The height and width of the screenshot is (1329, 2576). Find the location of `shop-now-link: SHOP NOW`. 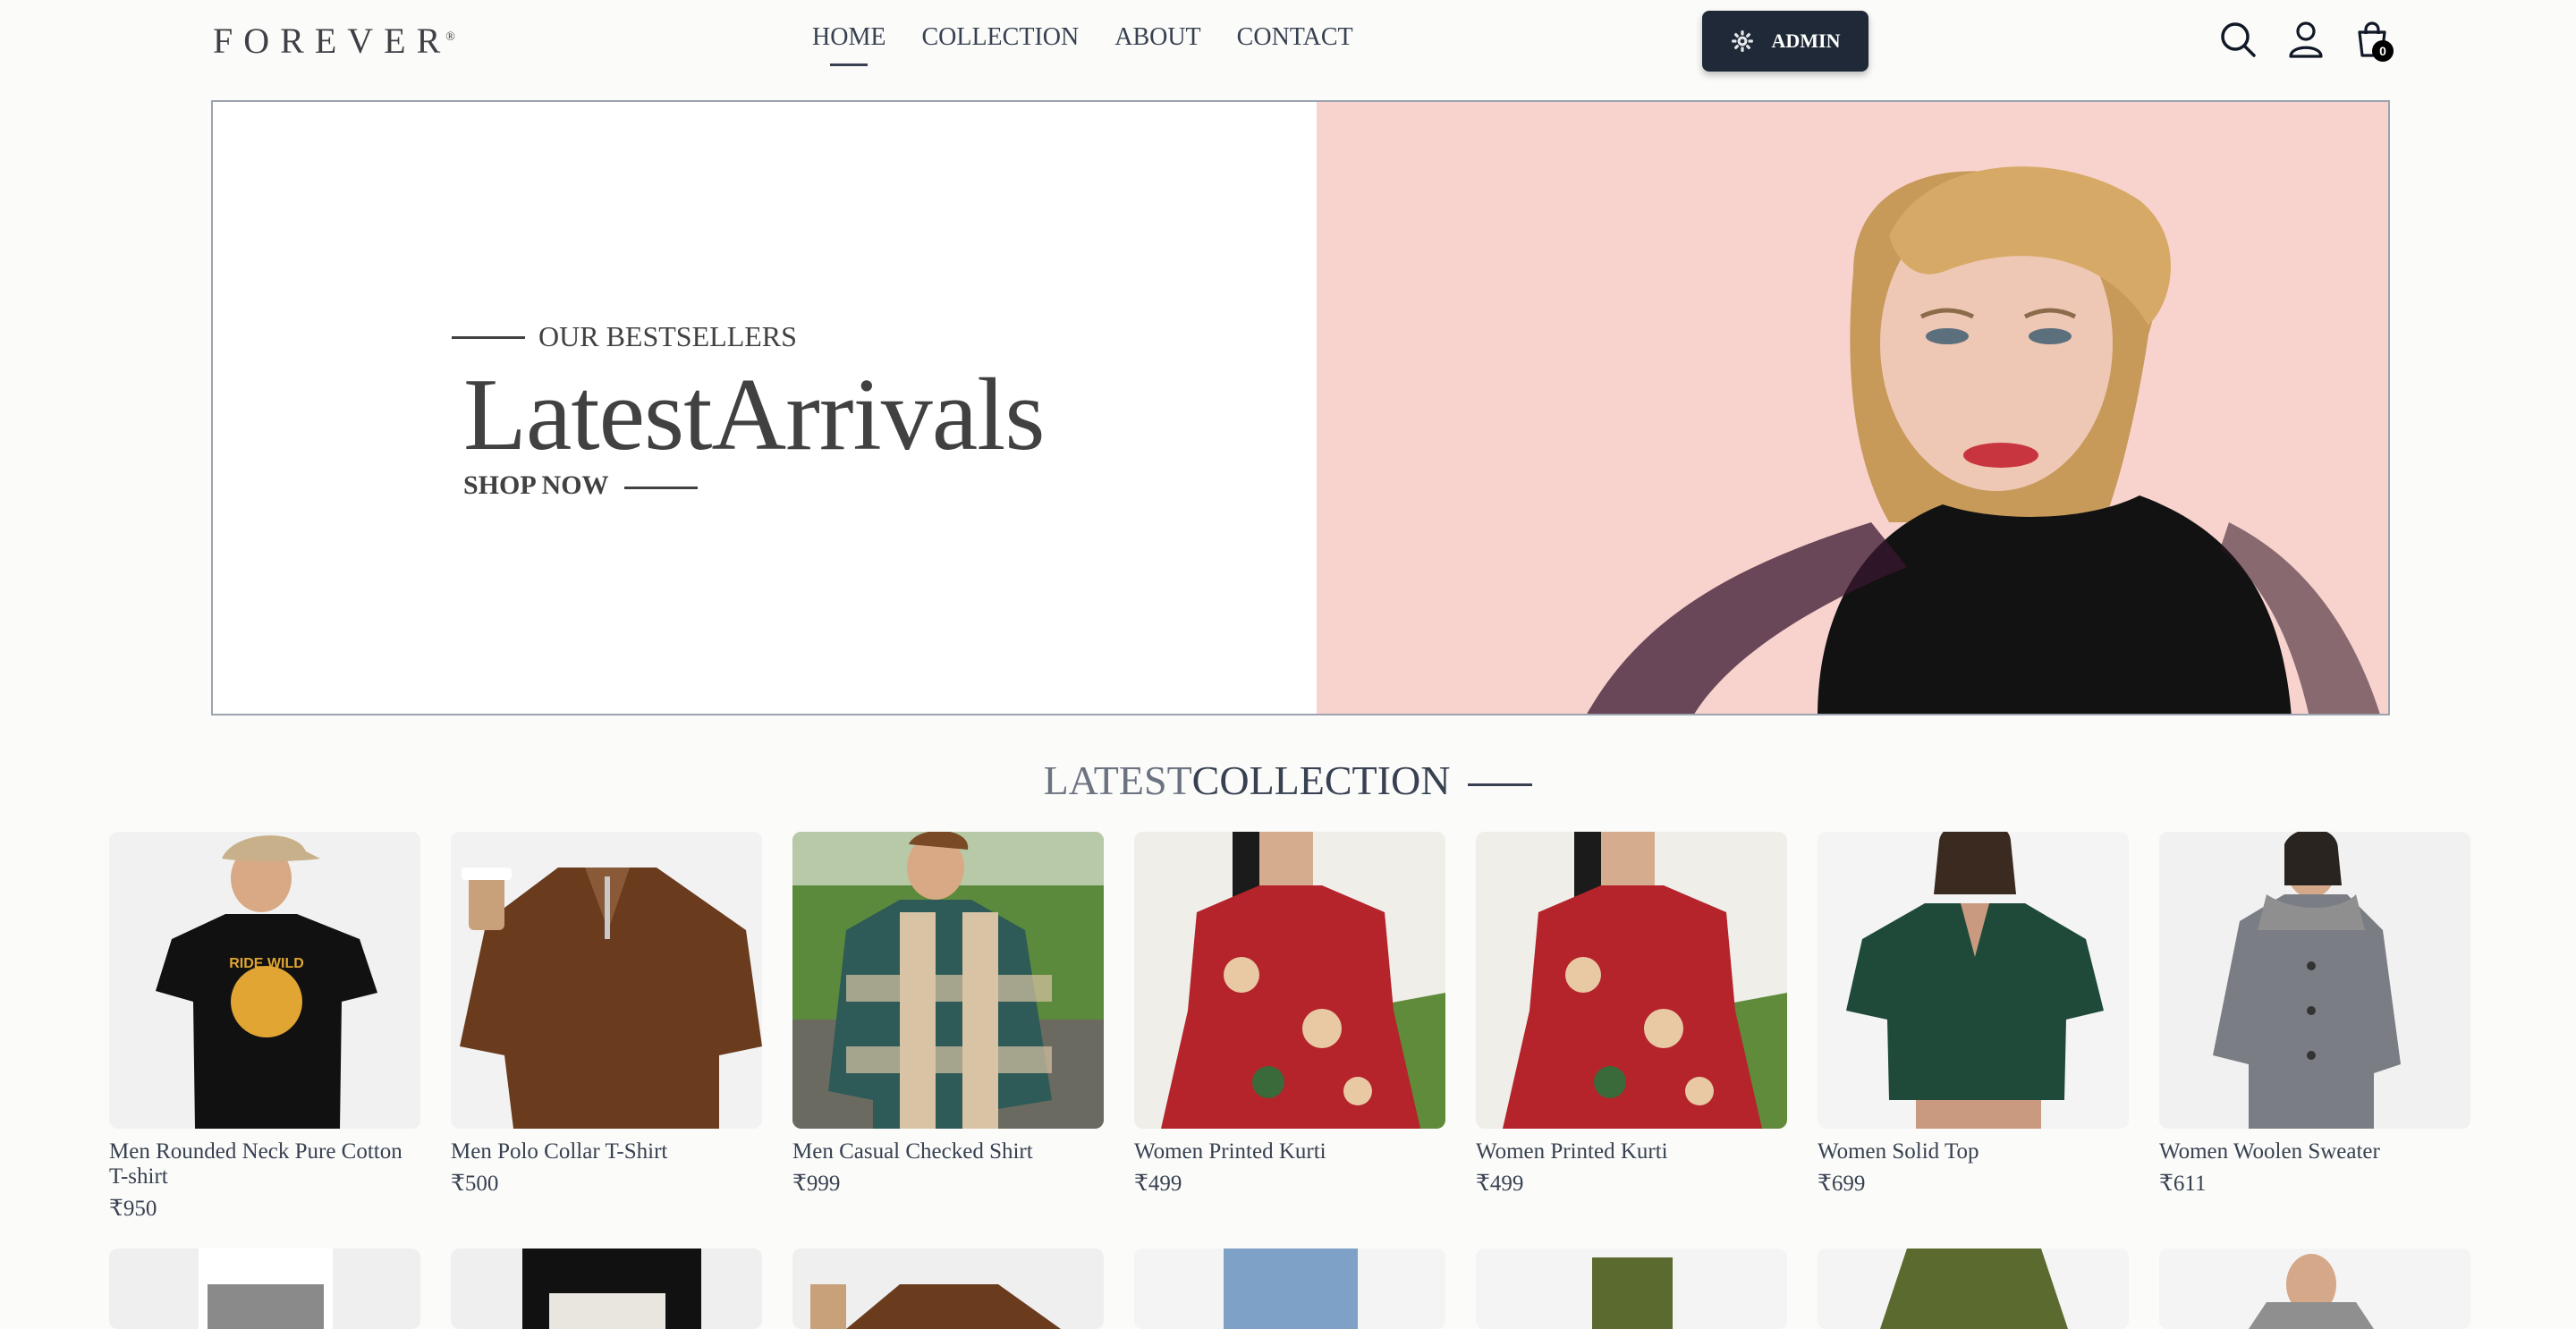

shop-now-link: SHOP NOW is located at coordinates (536, 485).